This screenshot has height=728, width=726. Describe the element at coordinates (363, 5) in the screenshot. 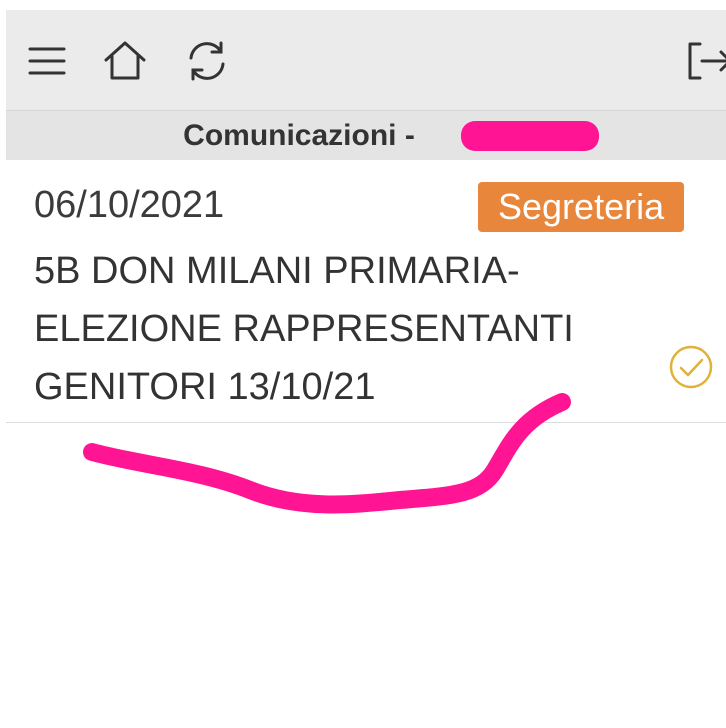

I see `screen-top-margin` at that location.